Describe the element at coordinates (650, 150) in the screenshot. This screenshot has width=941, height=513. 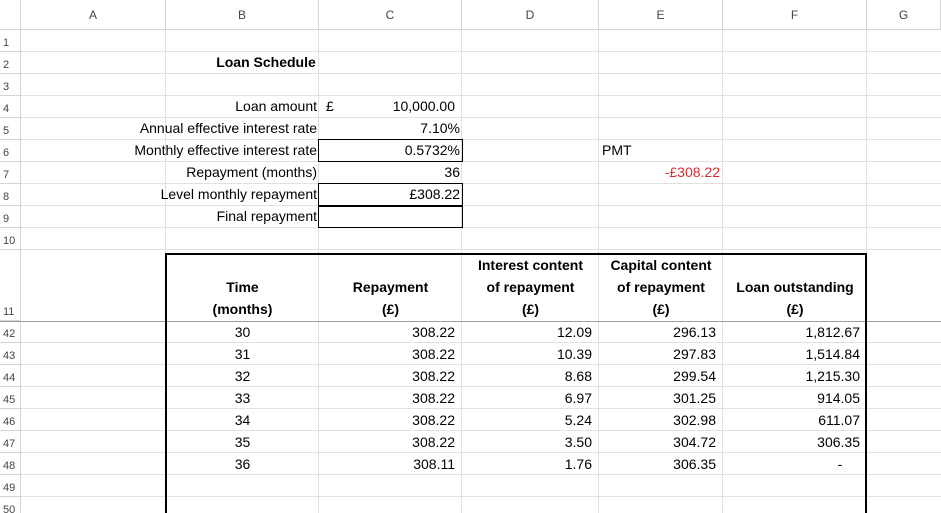
I see `pmt-label: PMT` at that location.